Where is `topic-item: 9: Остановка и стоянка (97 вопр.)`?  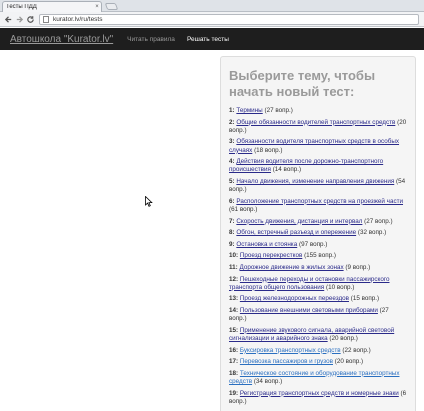 topic-item: 9: Остановка и стоянка (97 вопр.) is located at coordinates (318, 245).